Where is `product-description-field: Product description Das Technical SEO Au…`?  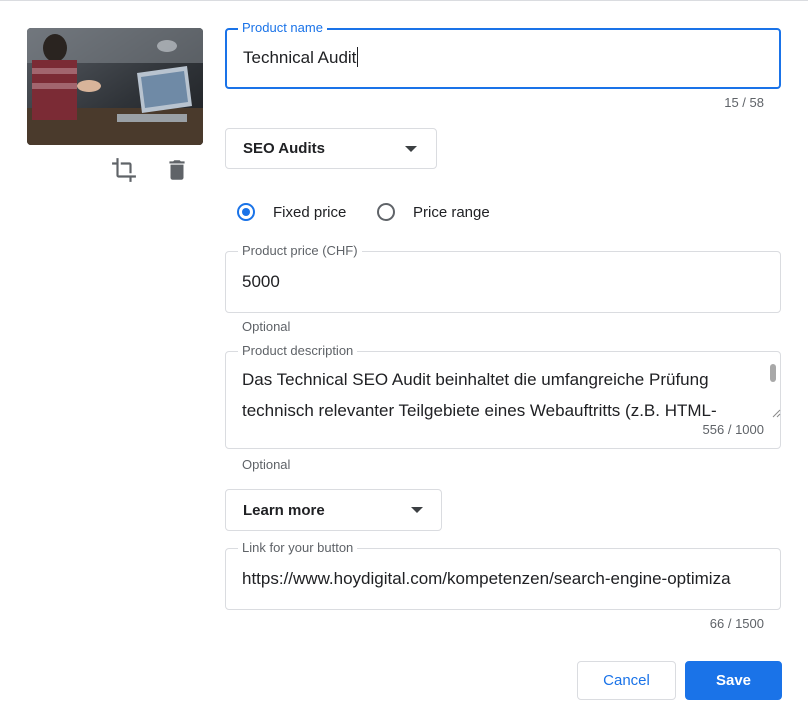
product-description-field: Product description Das Technical SEO Au… is located at coordinates (503, 396).